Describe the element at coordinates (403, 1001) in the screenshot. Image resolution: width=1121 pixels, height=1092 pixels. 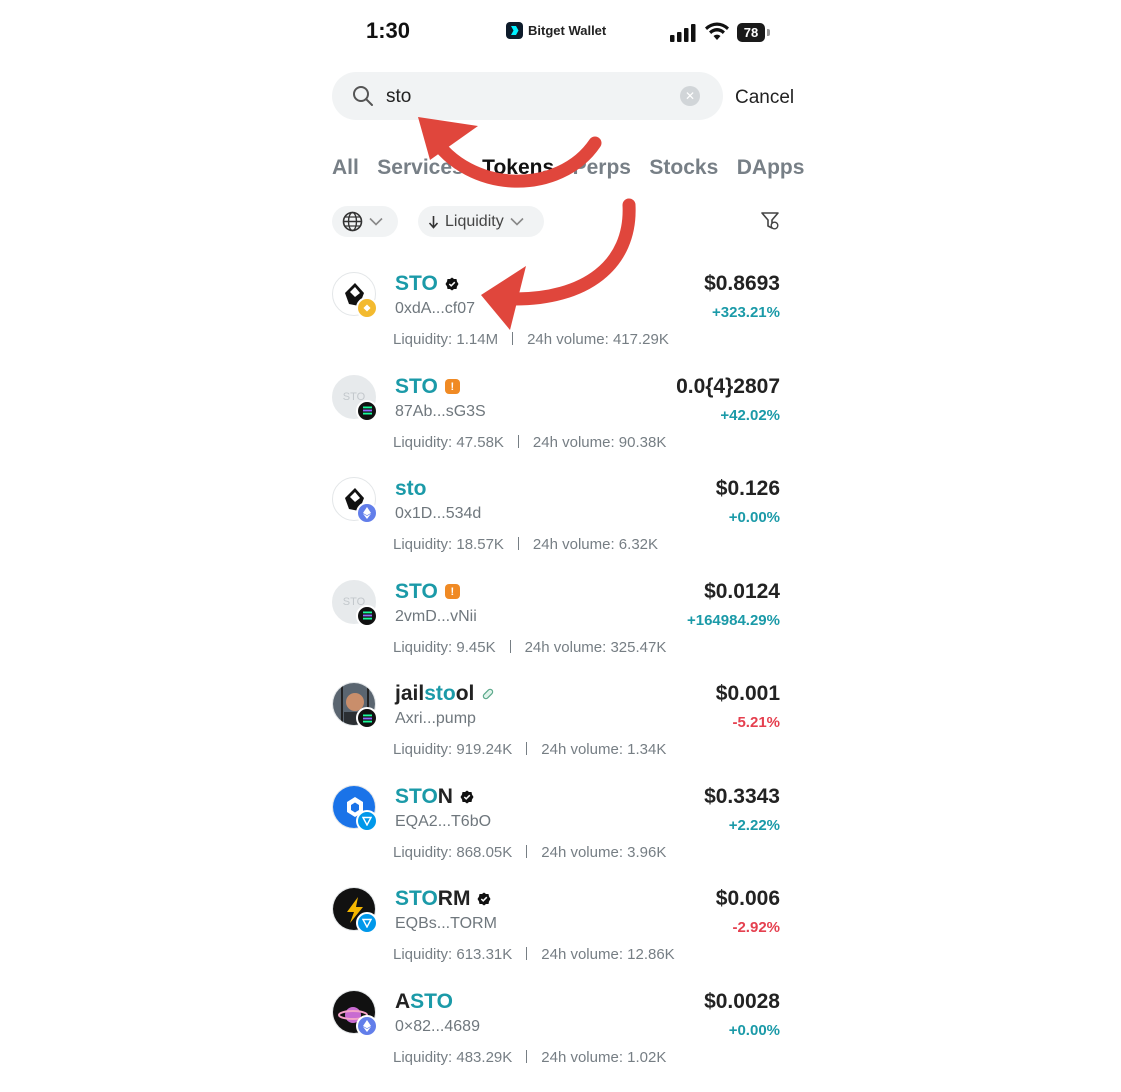
I see `token-name-prefix: A` at that location.